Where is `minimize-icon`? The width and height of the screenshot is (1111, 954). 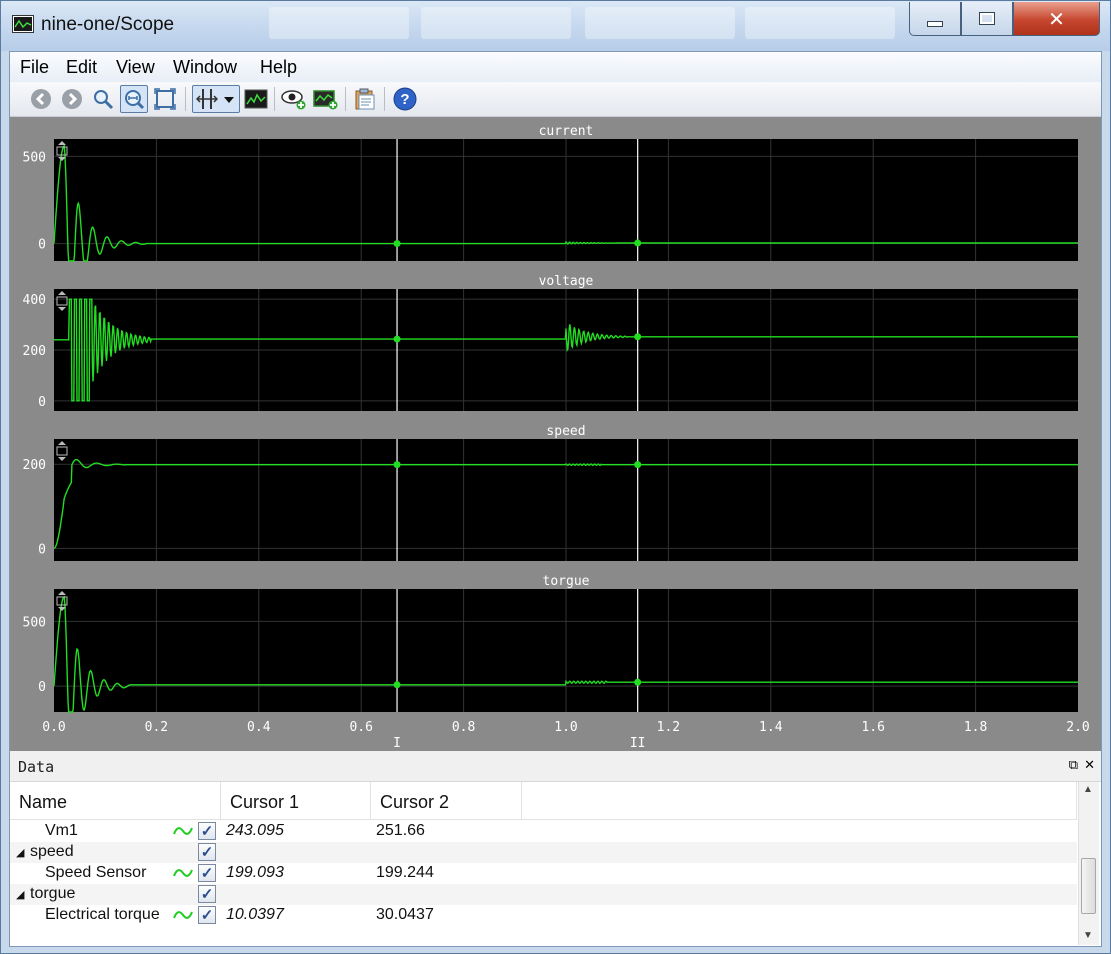 minimize-icon is located at coordinates (935, 23).